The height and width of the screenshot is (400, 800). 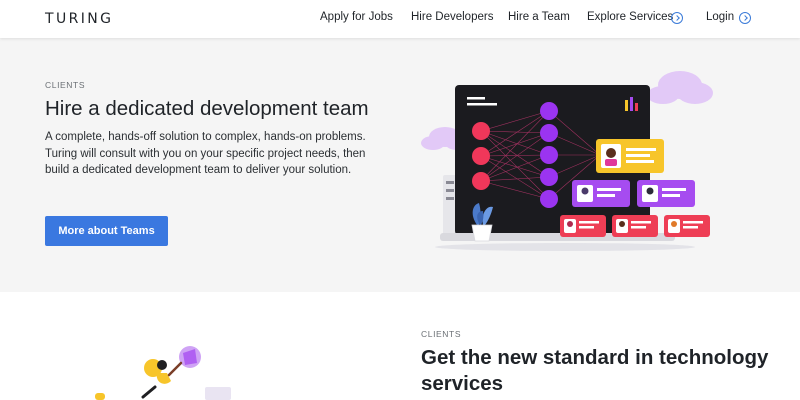 I want to click on side-panel, so click(x=450, y=207).